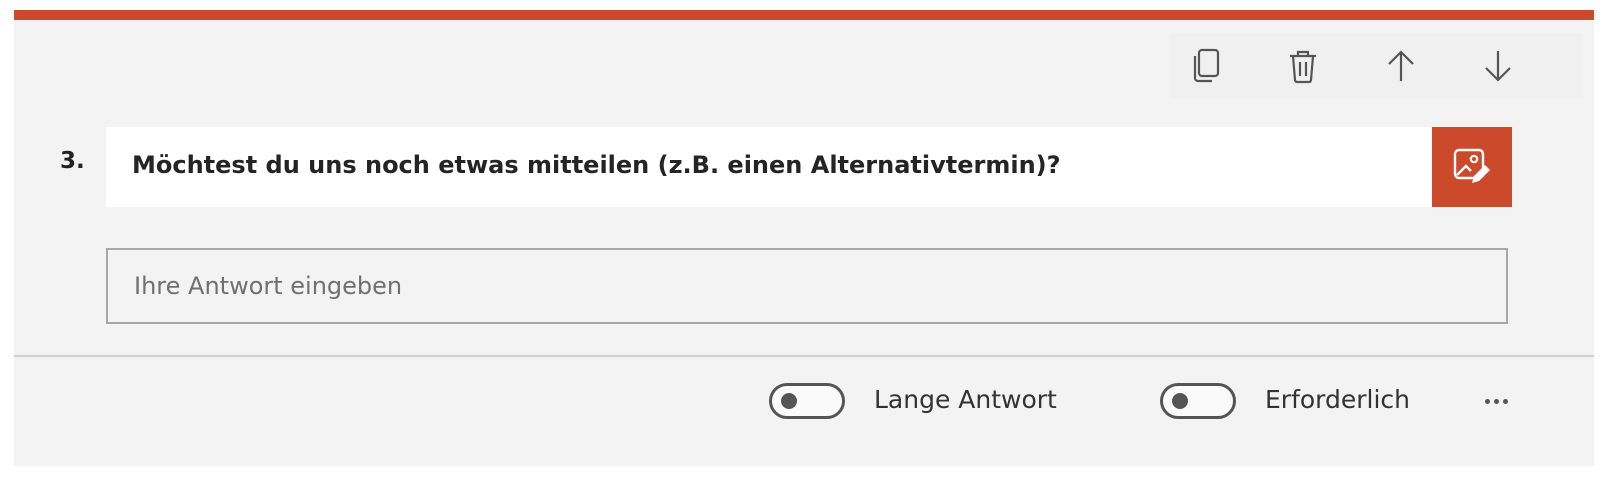 The width and height of the screenshot is (1606, 479). I want to click on question-toolbar, so click(1377, 66).